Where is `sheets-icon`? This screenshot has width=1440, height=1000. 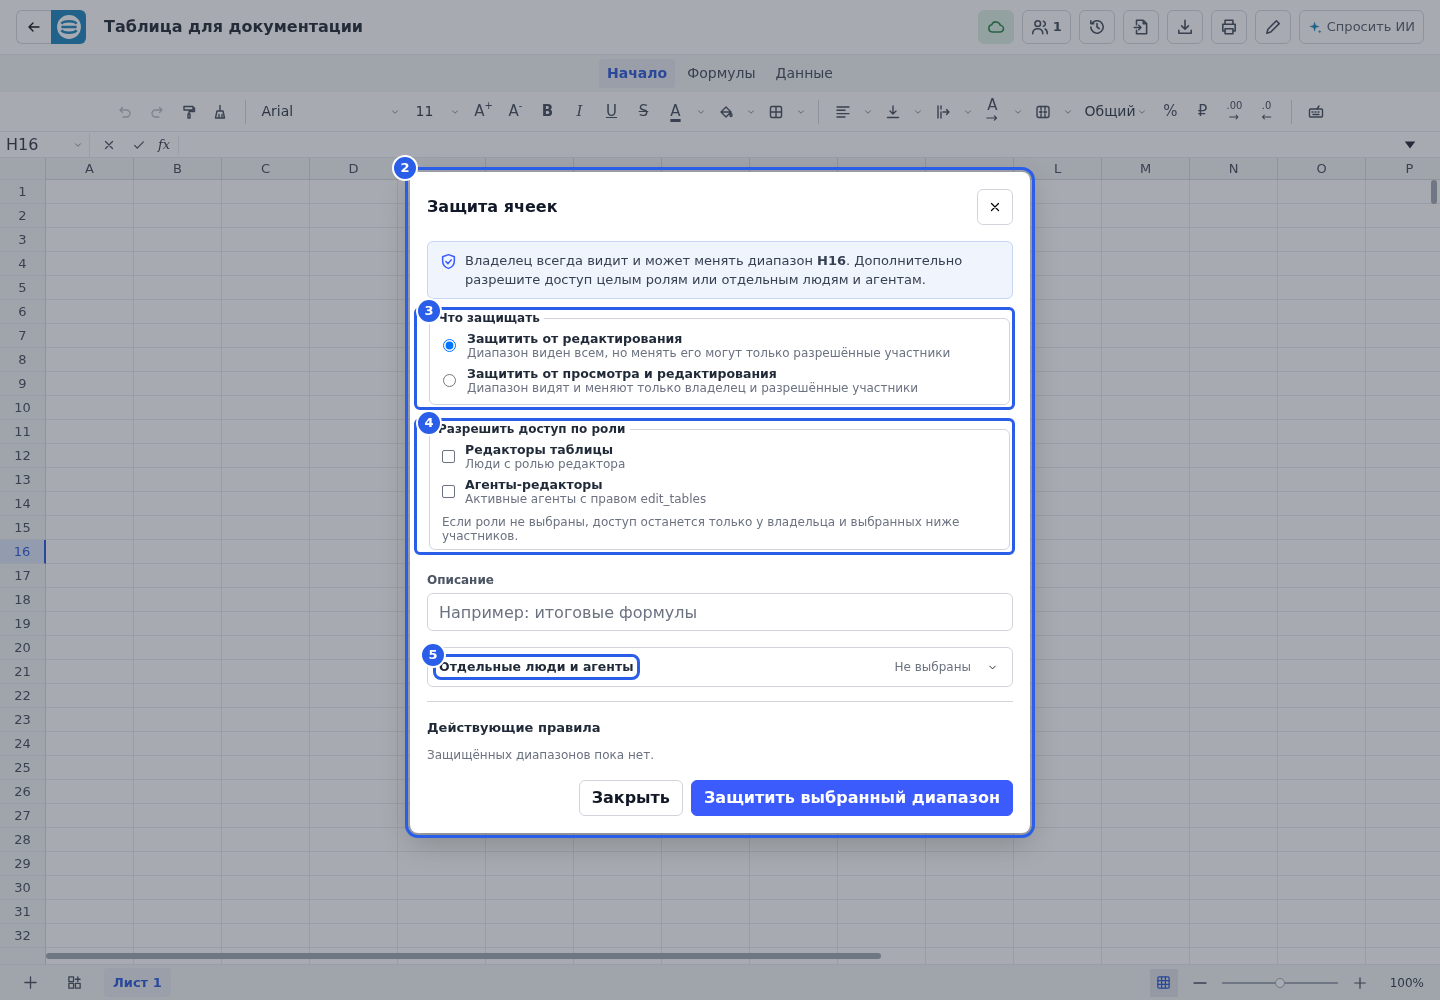 sheets-icon is located at coordinates (74, 982).